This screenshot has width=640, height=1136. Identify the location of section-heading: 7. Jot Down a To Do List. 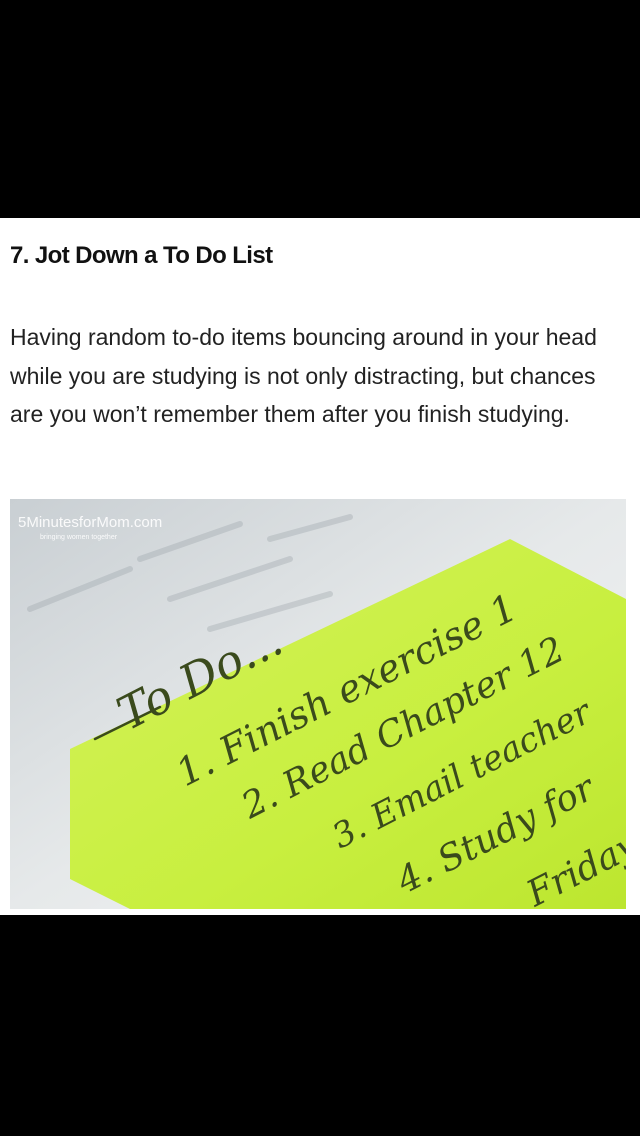
(141, 255).